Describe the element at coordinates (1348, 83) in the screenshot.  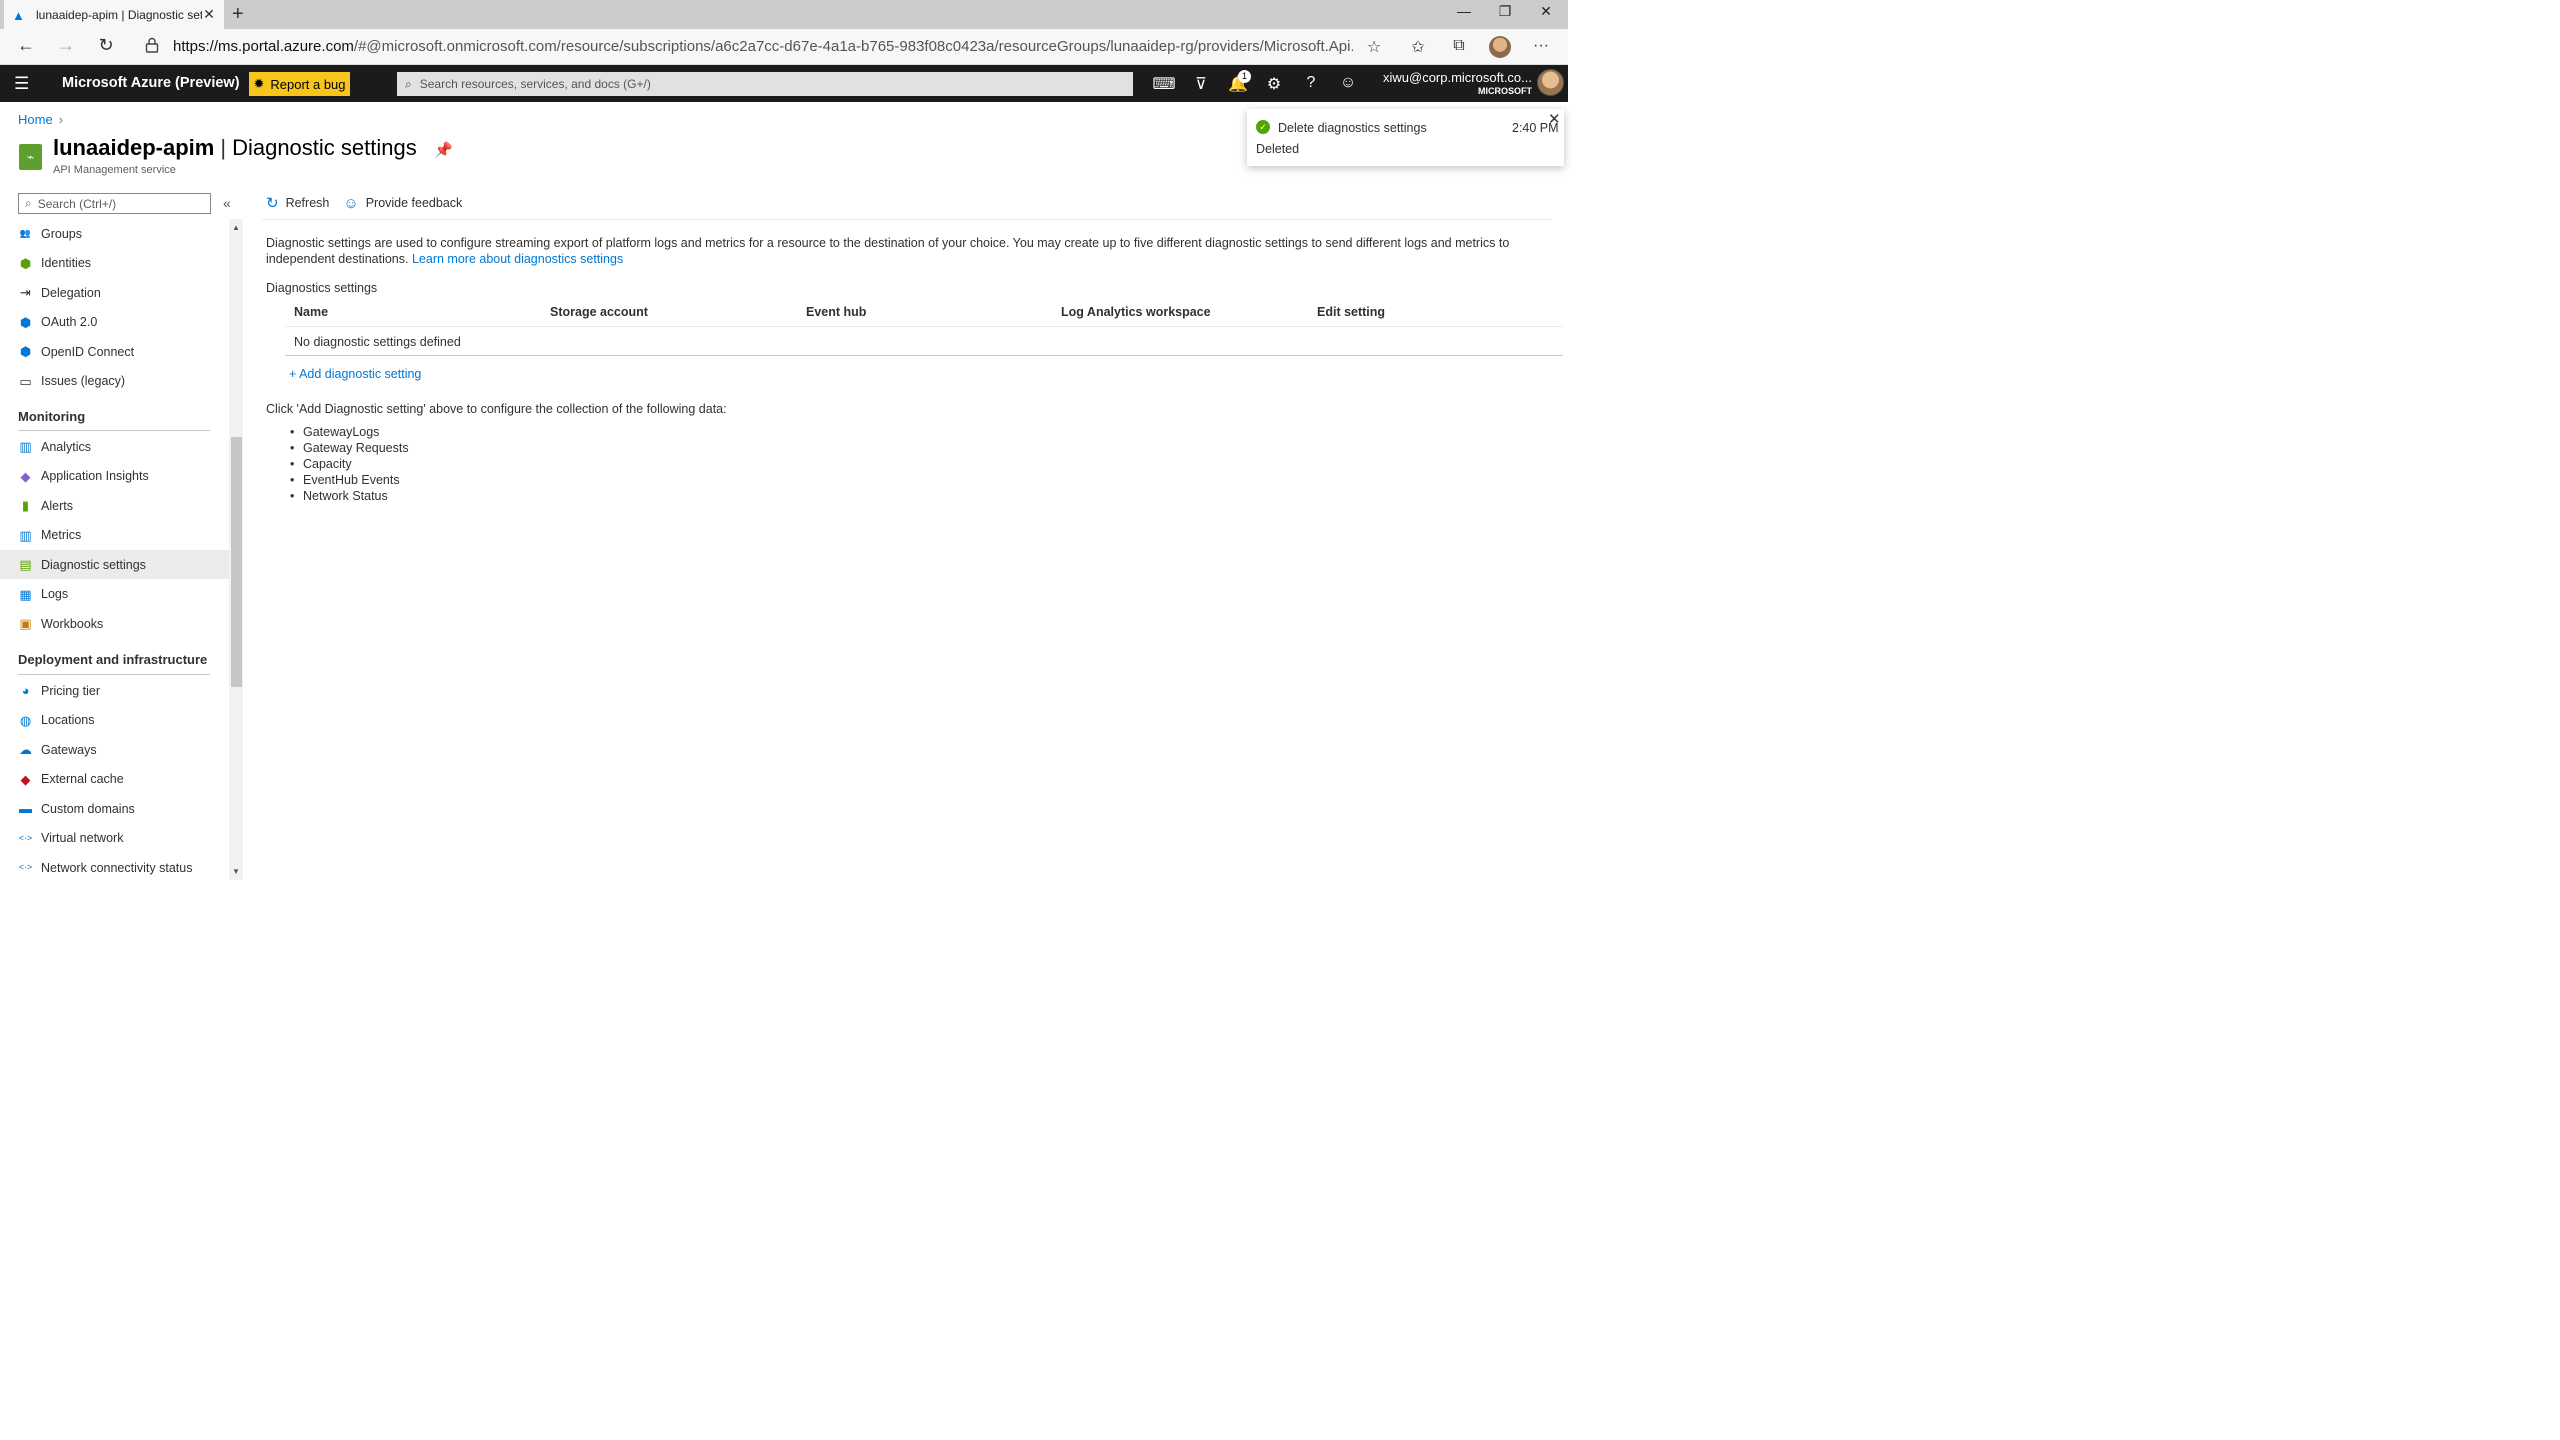
I see `feedback-smiley-icon: ☺` at that location.